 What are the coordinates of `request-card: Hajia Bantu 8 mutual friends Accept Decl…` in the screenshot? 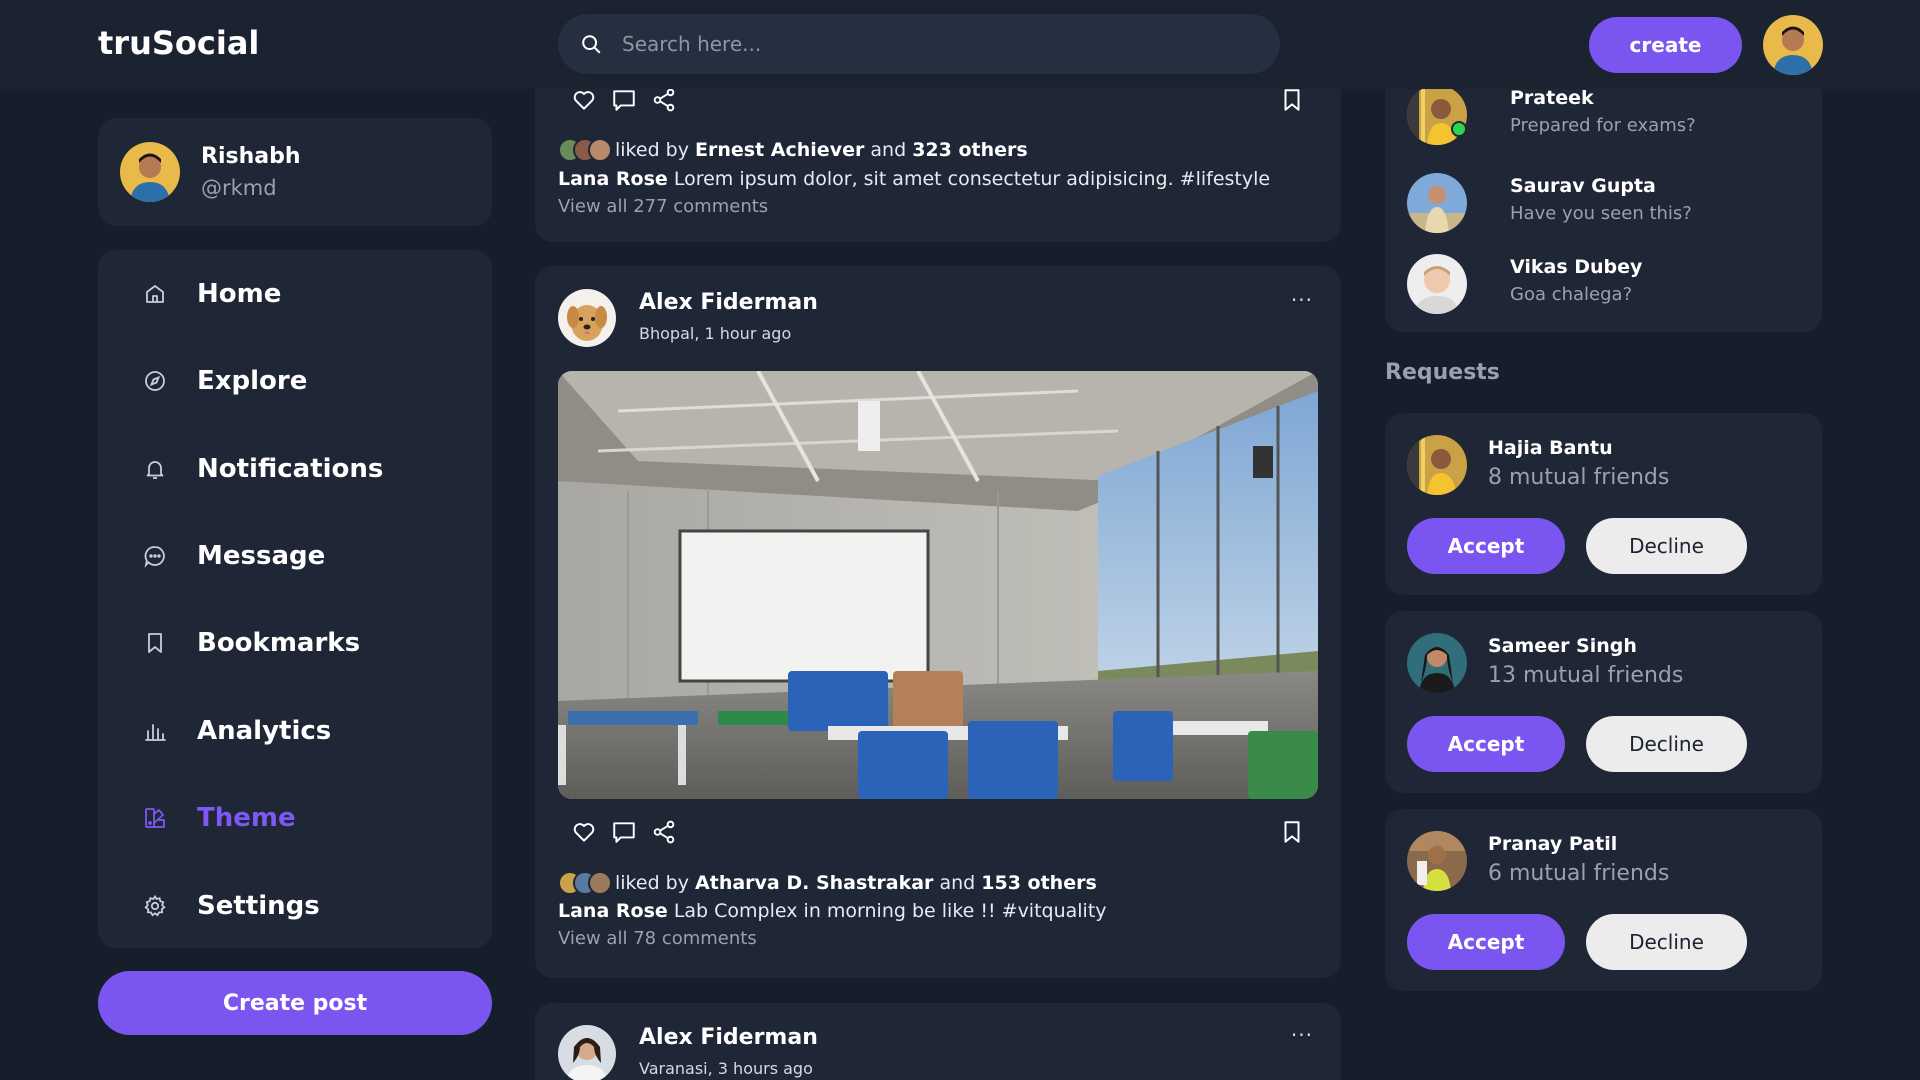 It's located at (1603, 504).